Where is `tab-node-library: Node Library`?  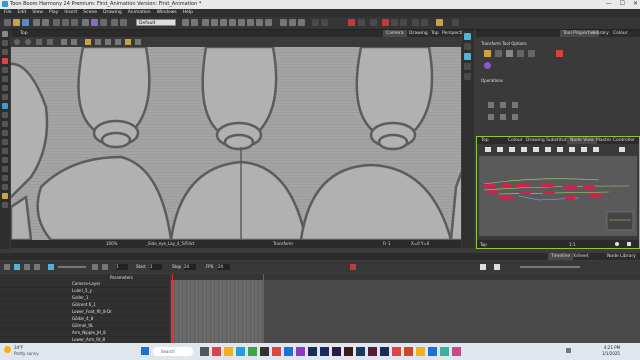
tab-node-library: Node Library is located at coordinates (621, 256).